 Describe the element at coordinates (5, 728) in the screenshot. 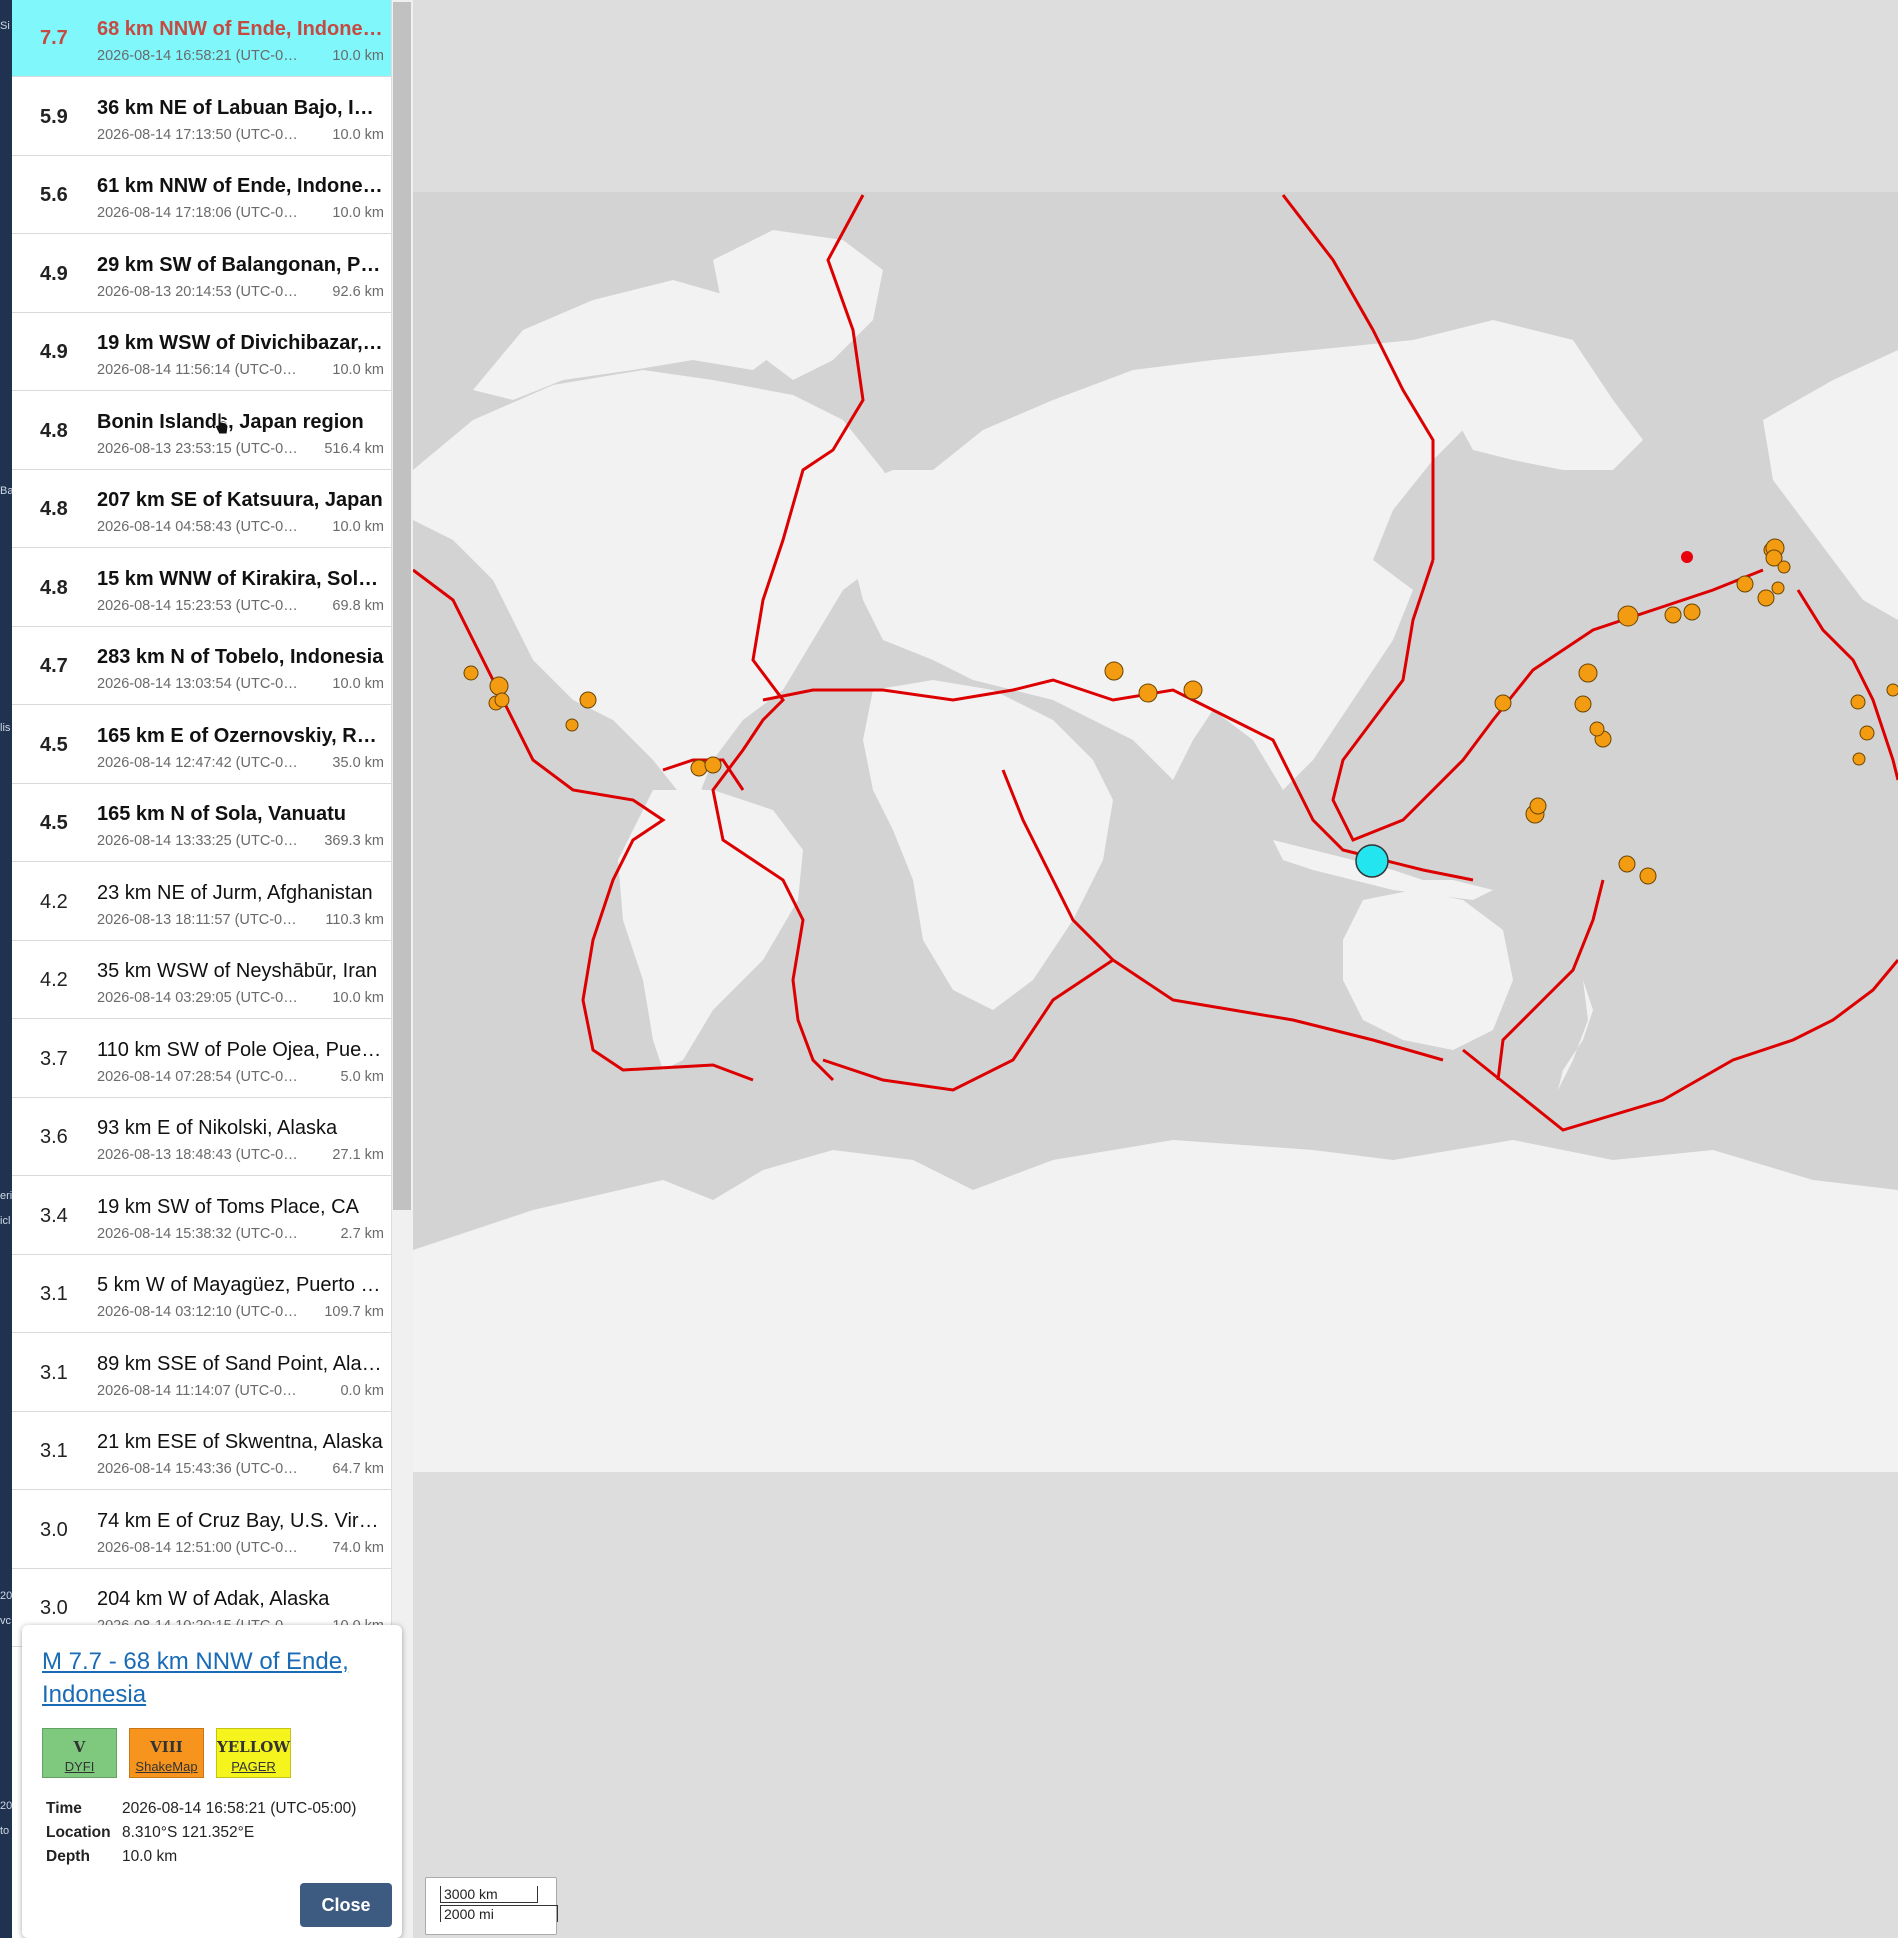

I see `background-window-text: lis` at that location.